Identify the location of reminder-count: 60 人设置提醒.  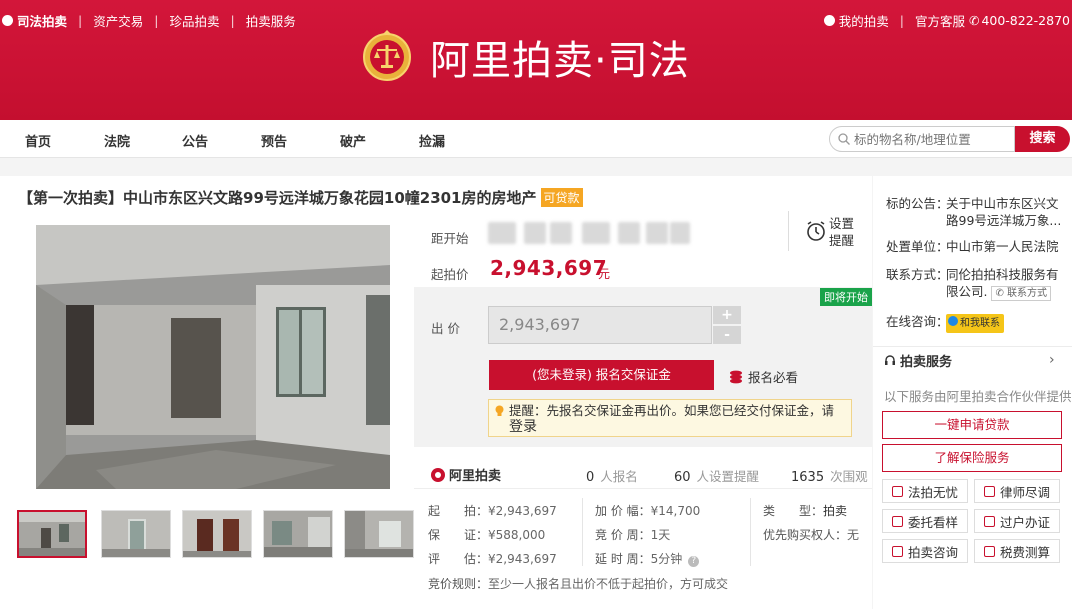
(716, 475).